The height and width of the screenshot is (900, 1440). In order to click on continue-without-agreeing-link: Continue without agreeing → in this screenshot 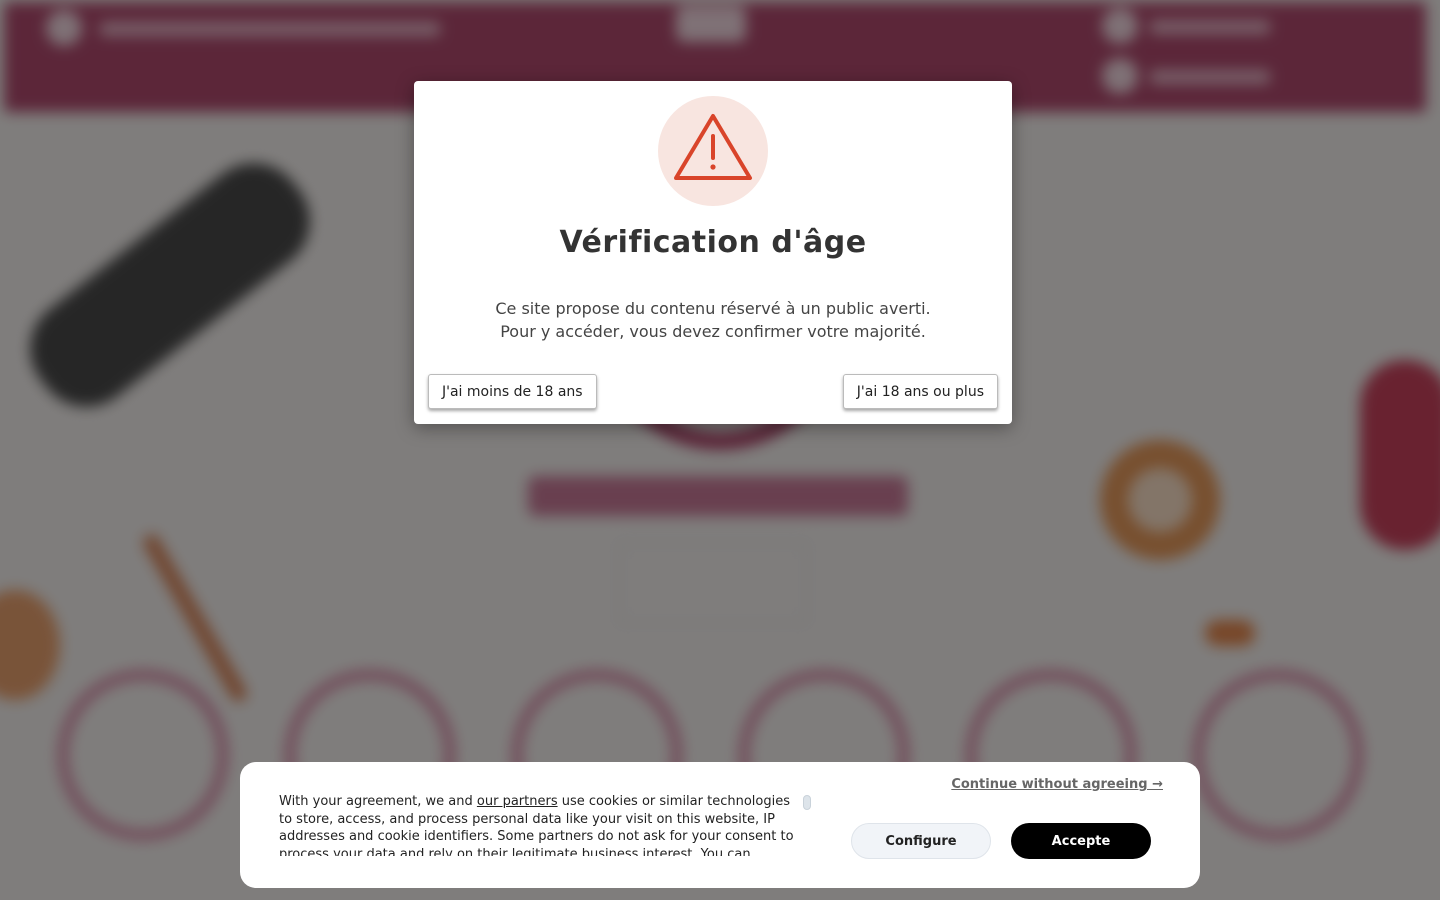, I will do `click(1057, 784)`.